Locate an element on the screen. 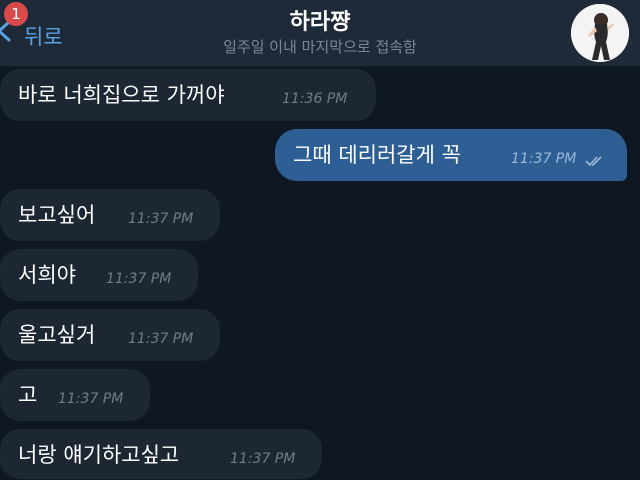 The width and height of the screenshot is (640, 480). message-bubble: 서희야 11:37 PM is located at coordinates (99, 275).